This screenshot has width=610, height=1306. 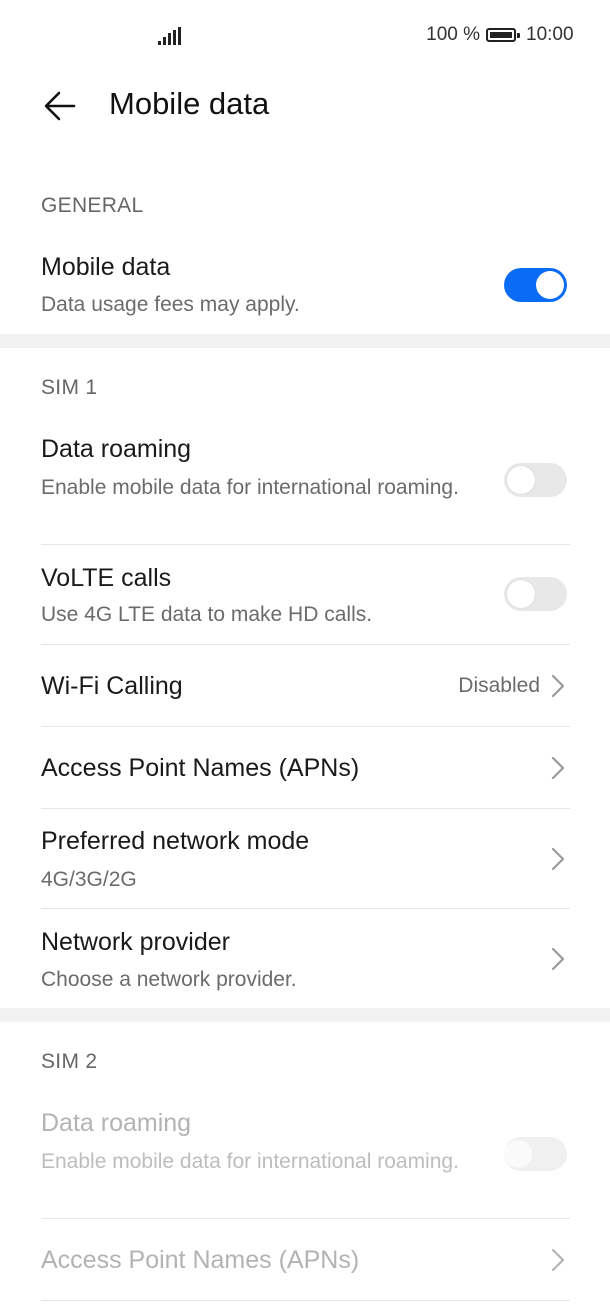 What do you see at coordinates (305, 286) in the screenshot?
I see `mobile-data-row: Mobile data Data usage fees may apply.` at bounding box center [305, 286].